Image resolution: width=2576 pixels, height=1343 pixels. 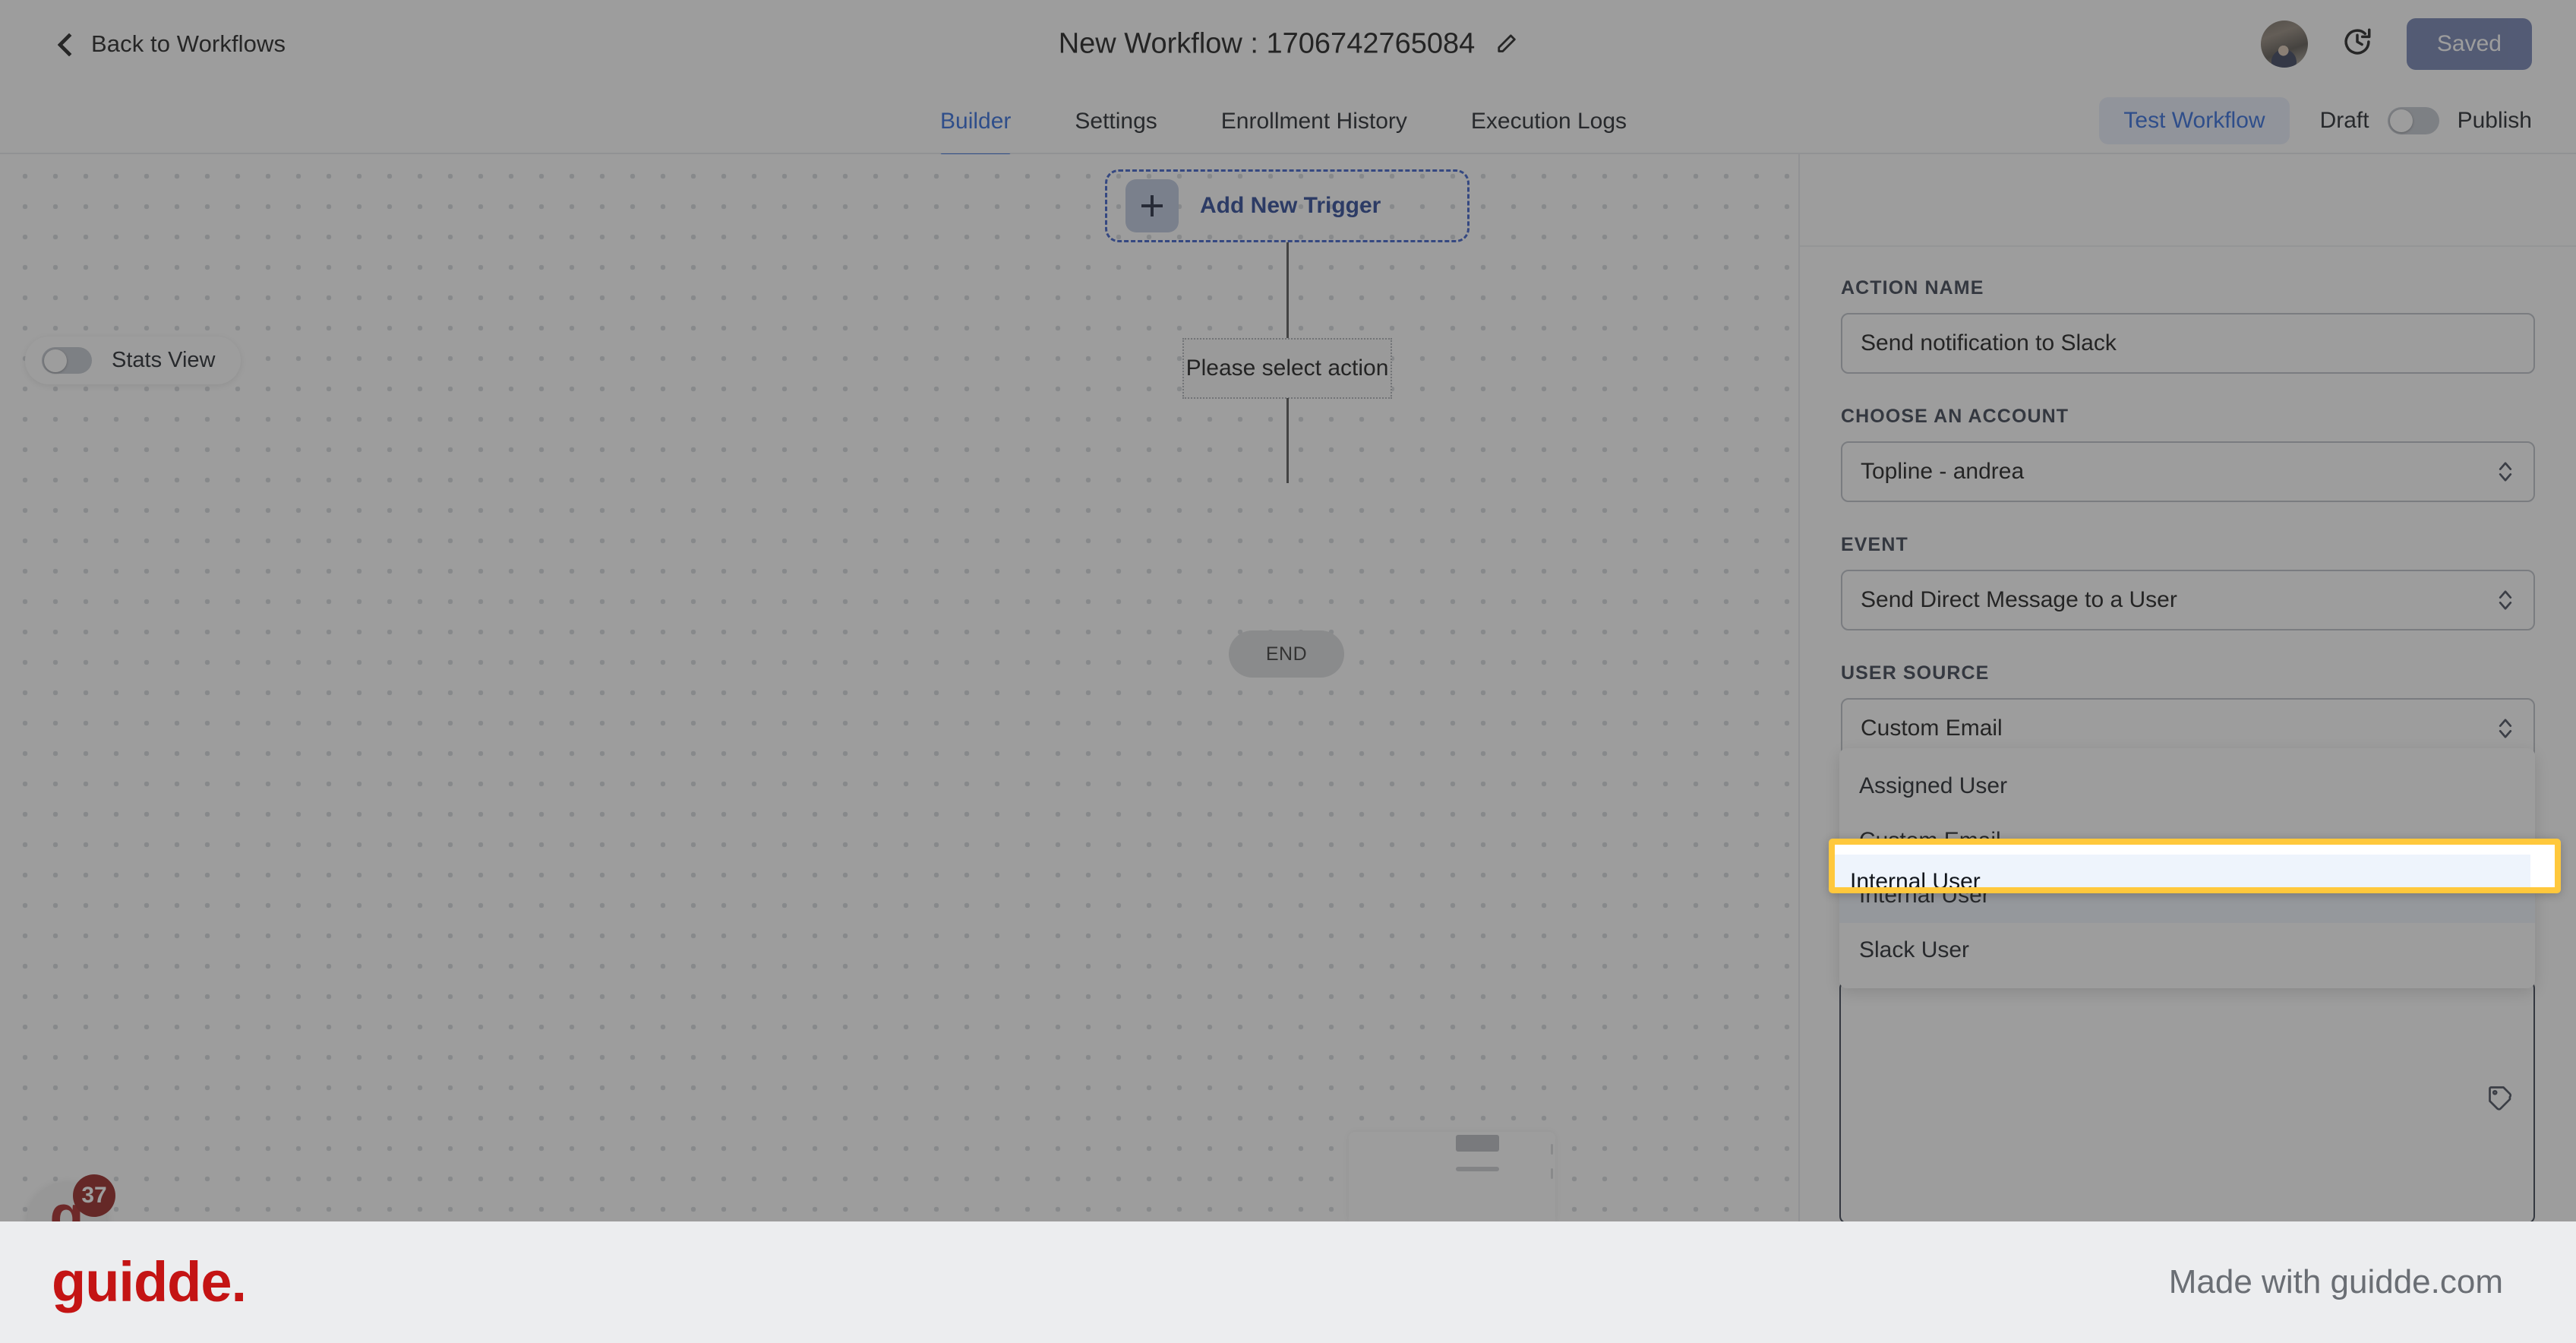 I want to click on highlight-box-internal-user: Internal User, so click(x=2195, y=866).